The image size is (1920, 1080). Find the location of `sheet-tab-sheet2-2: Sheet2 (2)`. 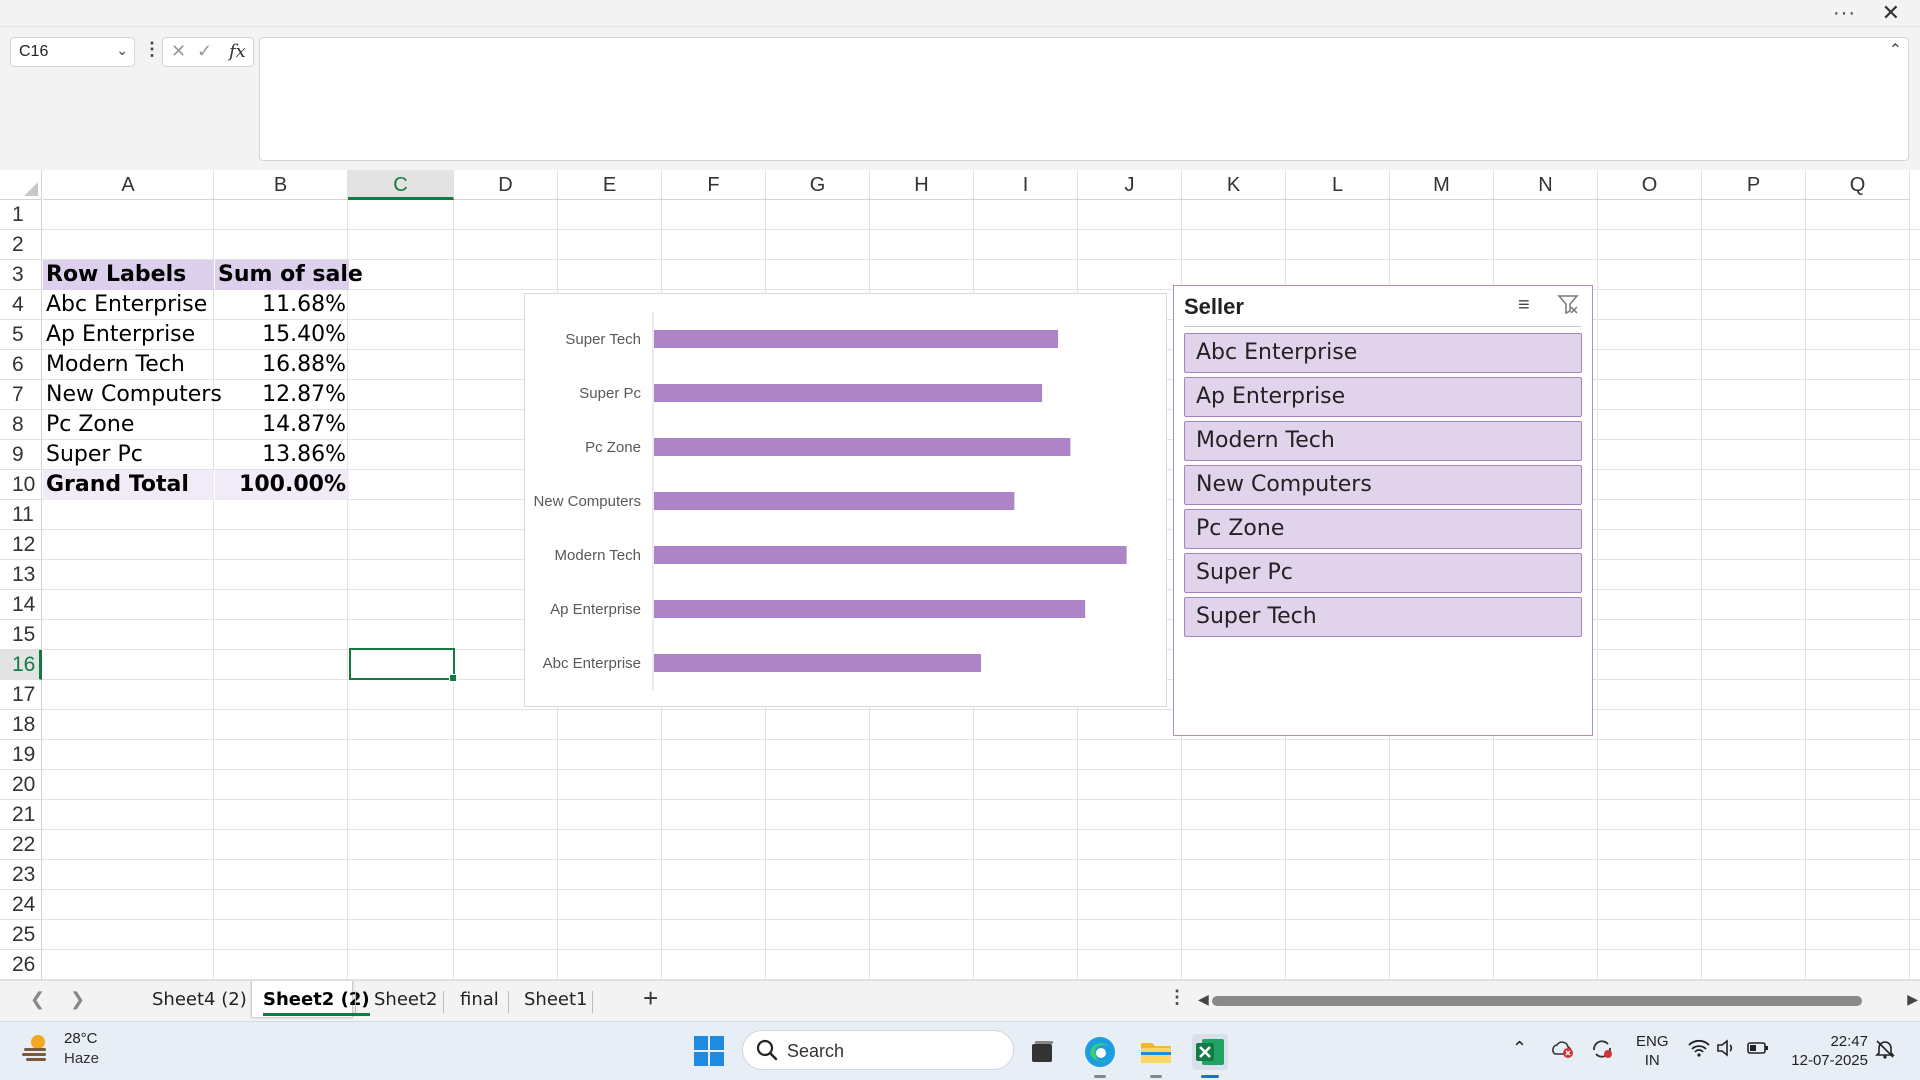

sheet-tab-sheet2-2: Sheet2 (2) is located at coordinates (316, 1002).